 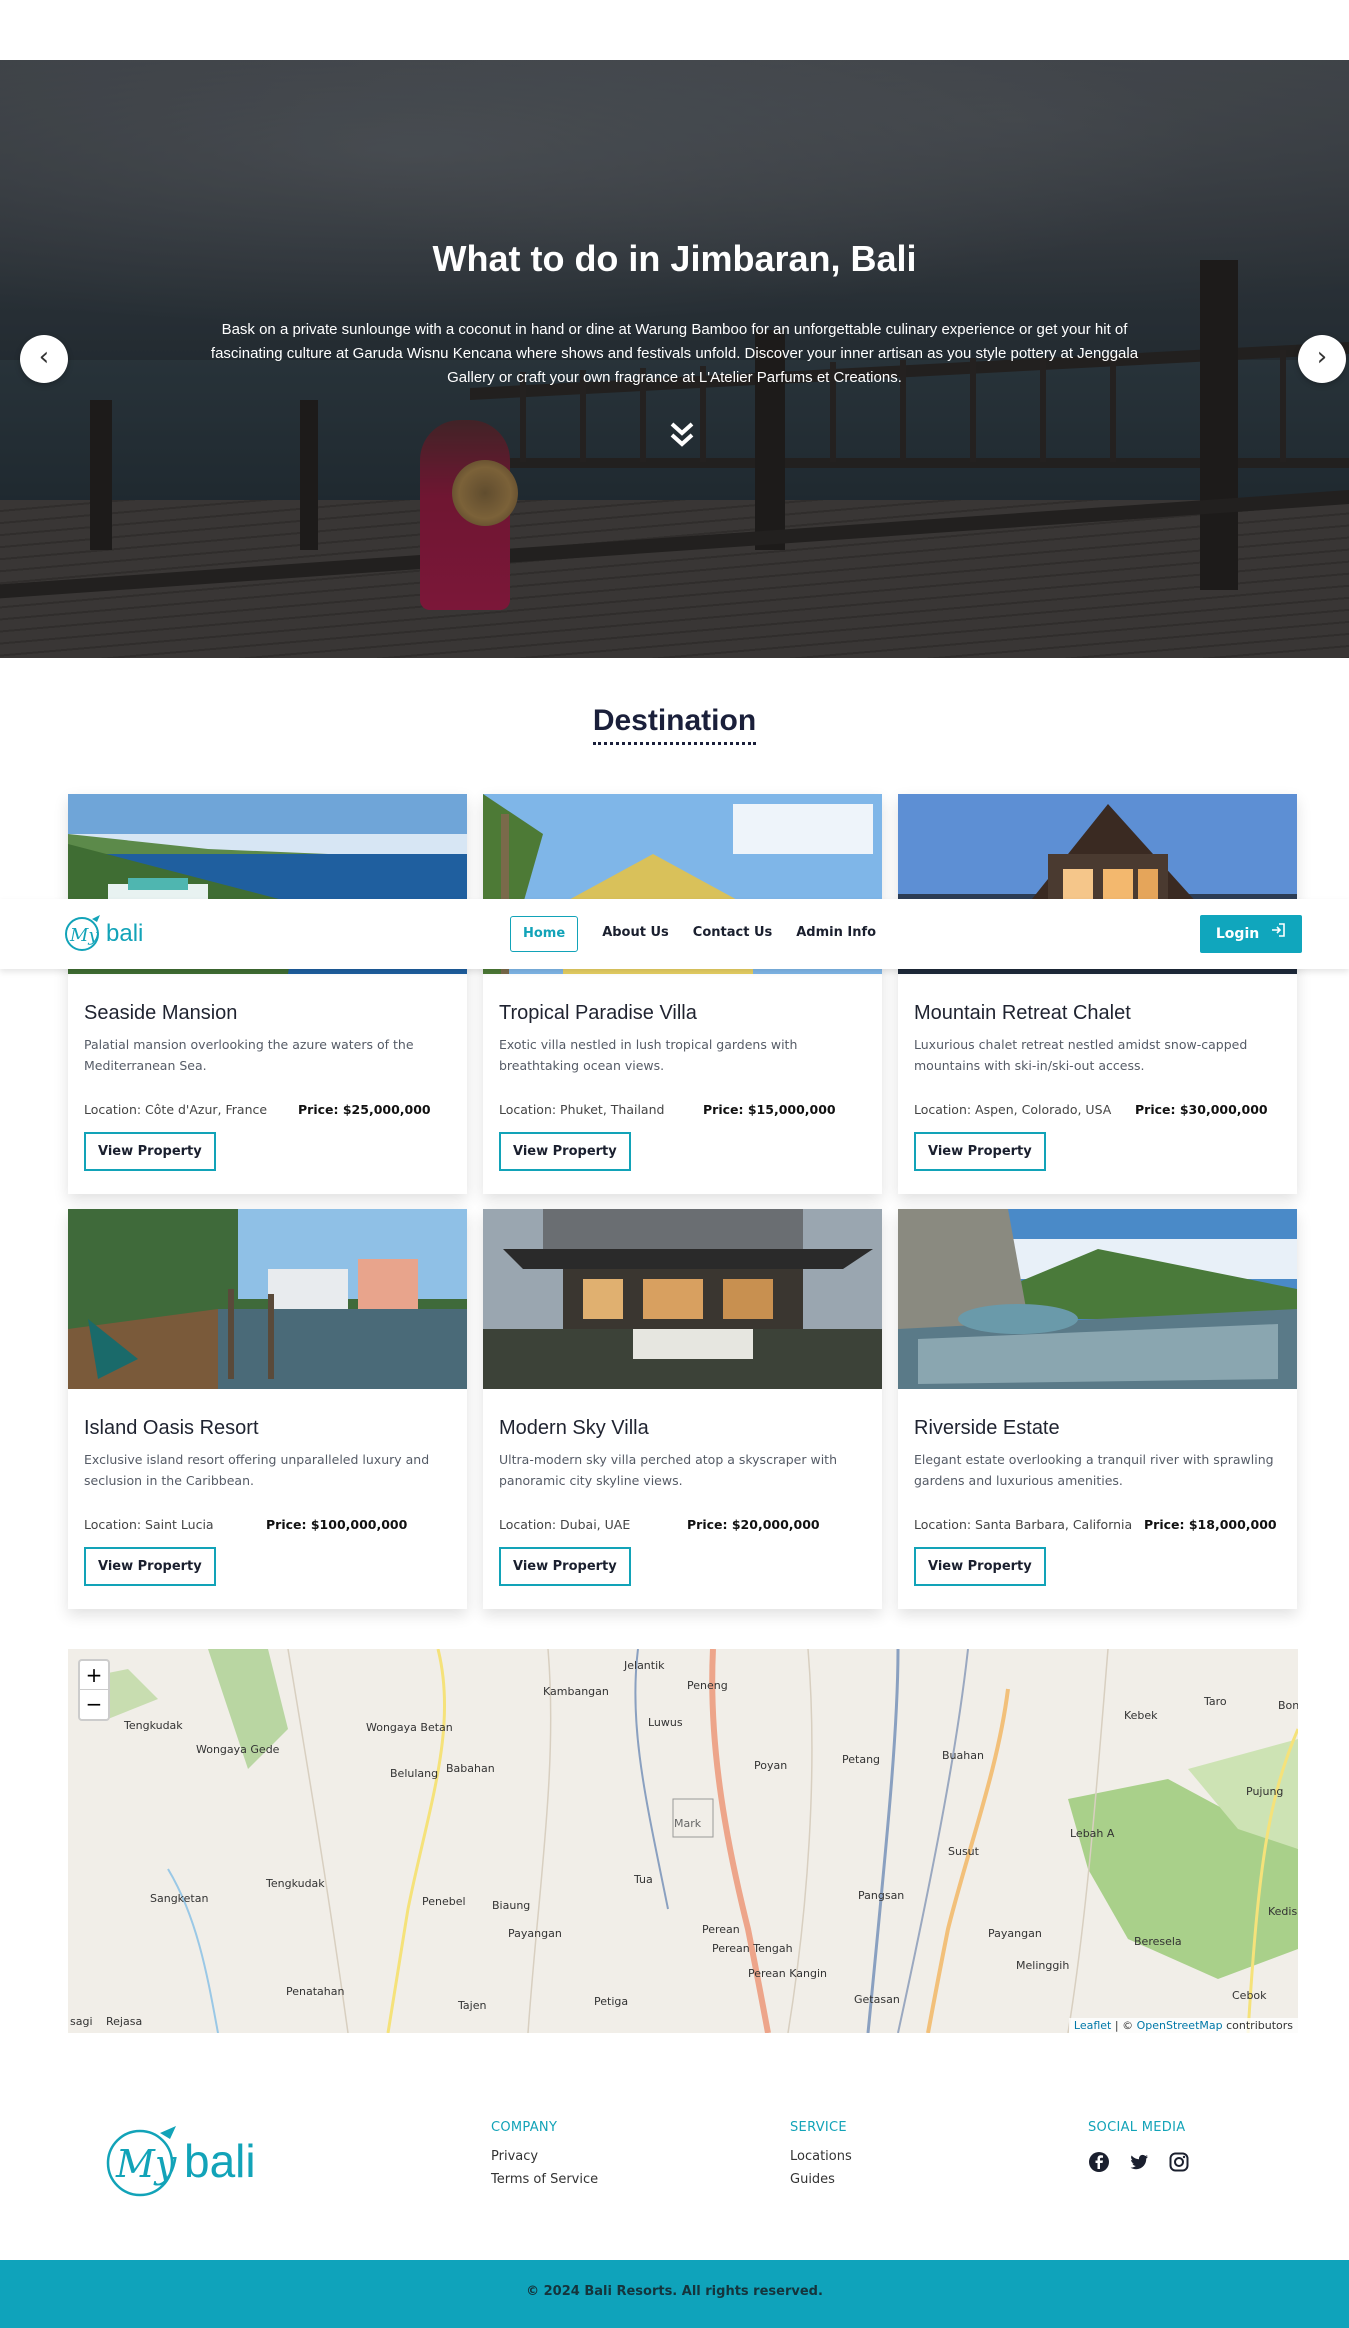 What do you see at coordinates (409, 1727) in the screenshot?
I see `map-place-label: Wongaya Betan` at bounding box center [409, 1727].